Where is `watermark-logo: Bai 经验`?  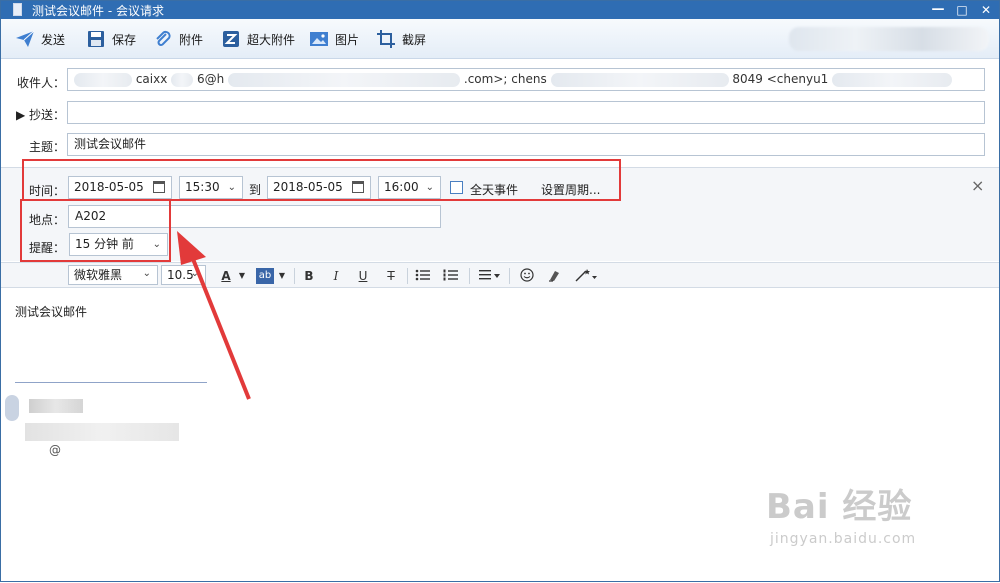 watermark-logo: Bai 经验 is located at coordinates (839, 507).